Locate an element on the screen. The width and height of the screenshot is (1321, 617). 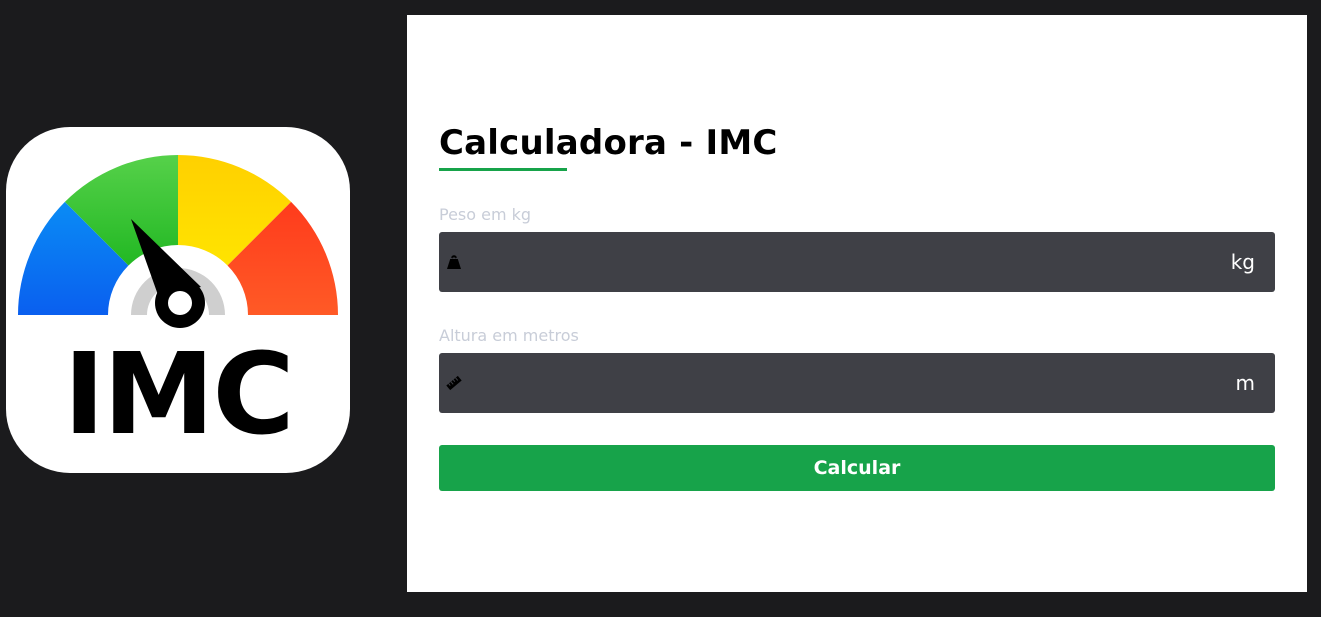
height-unit: m is located at coordinates (1245, 383).